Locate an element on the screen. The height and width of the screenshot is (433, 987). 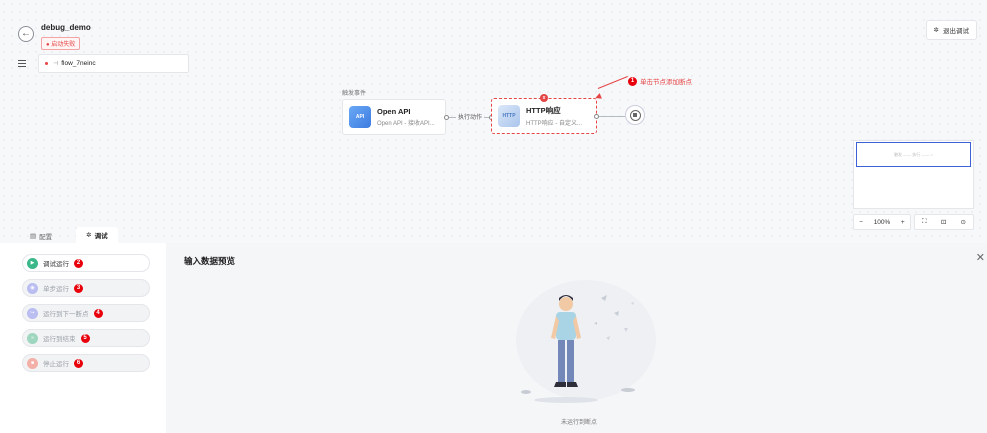
action-number: 6 is located at coordinates (78, 363).